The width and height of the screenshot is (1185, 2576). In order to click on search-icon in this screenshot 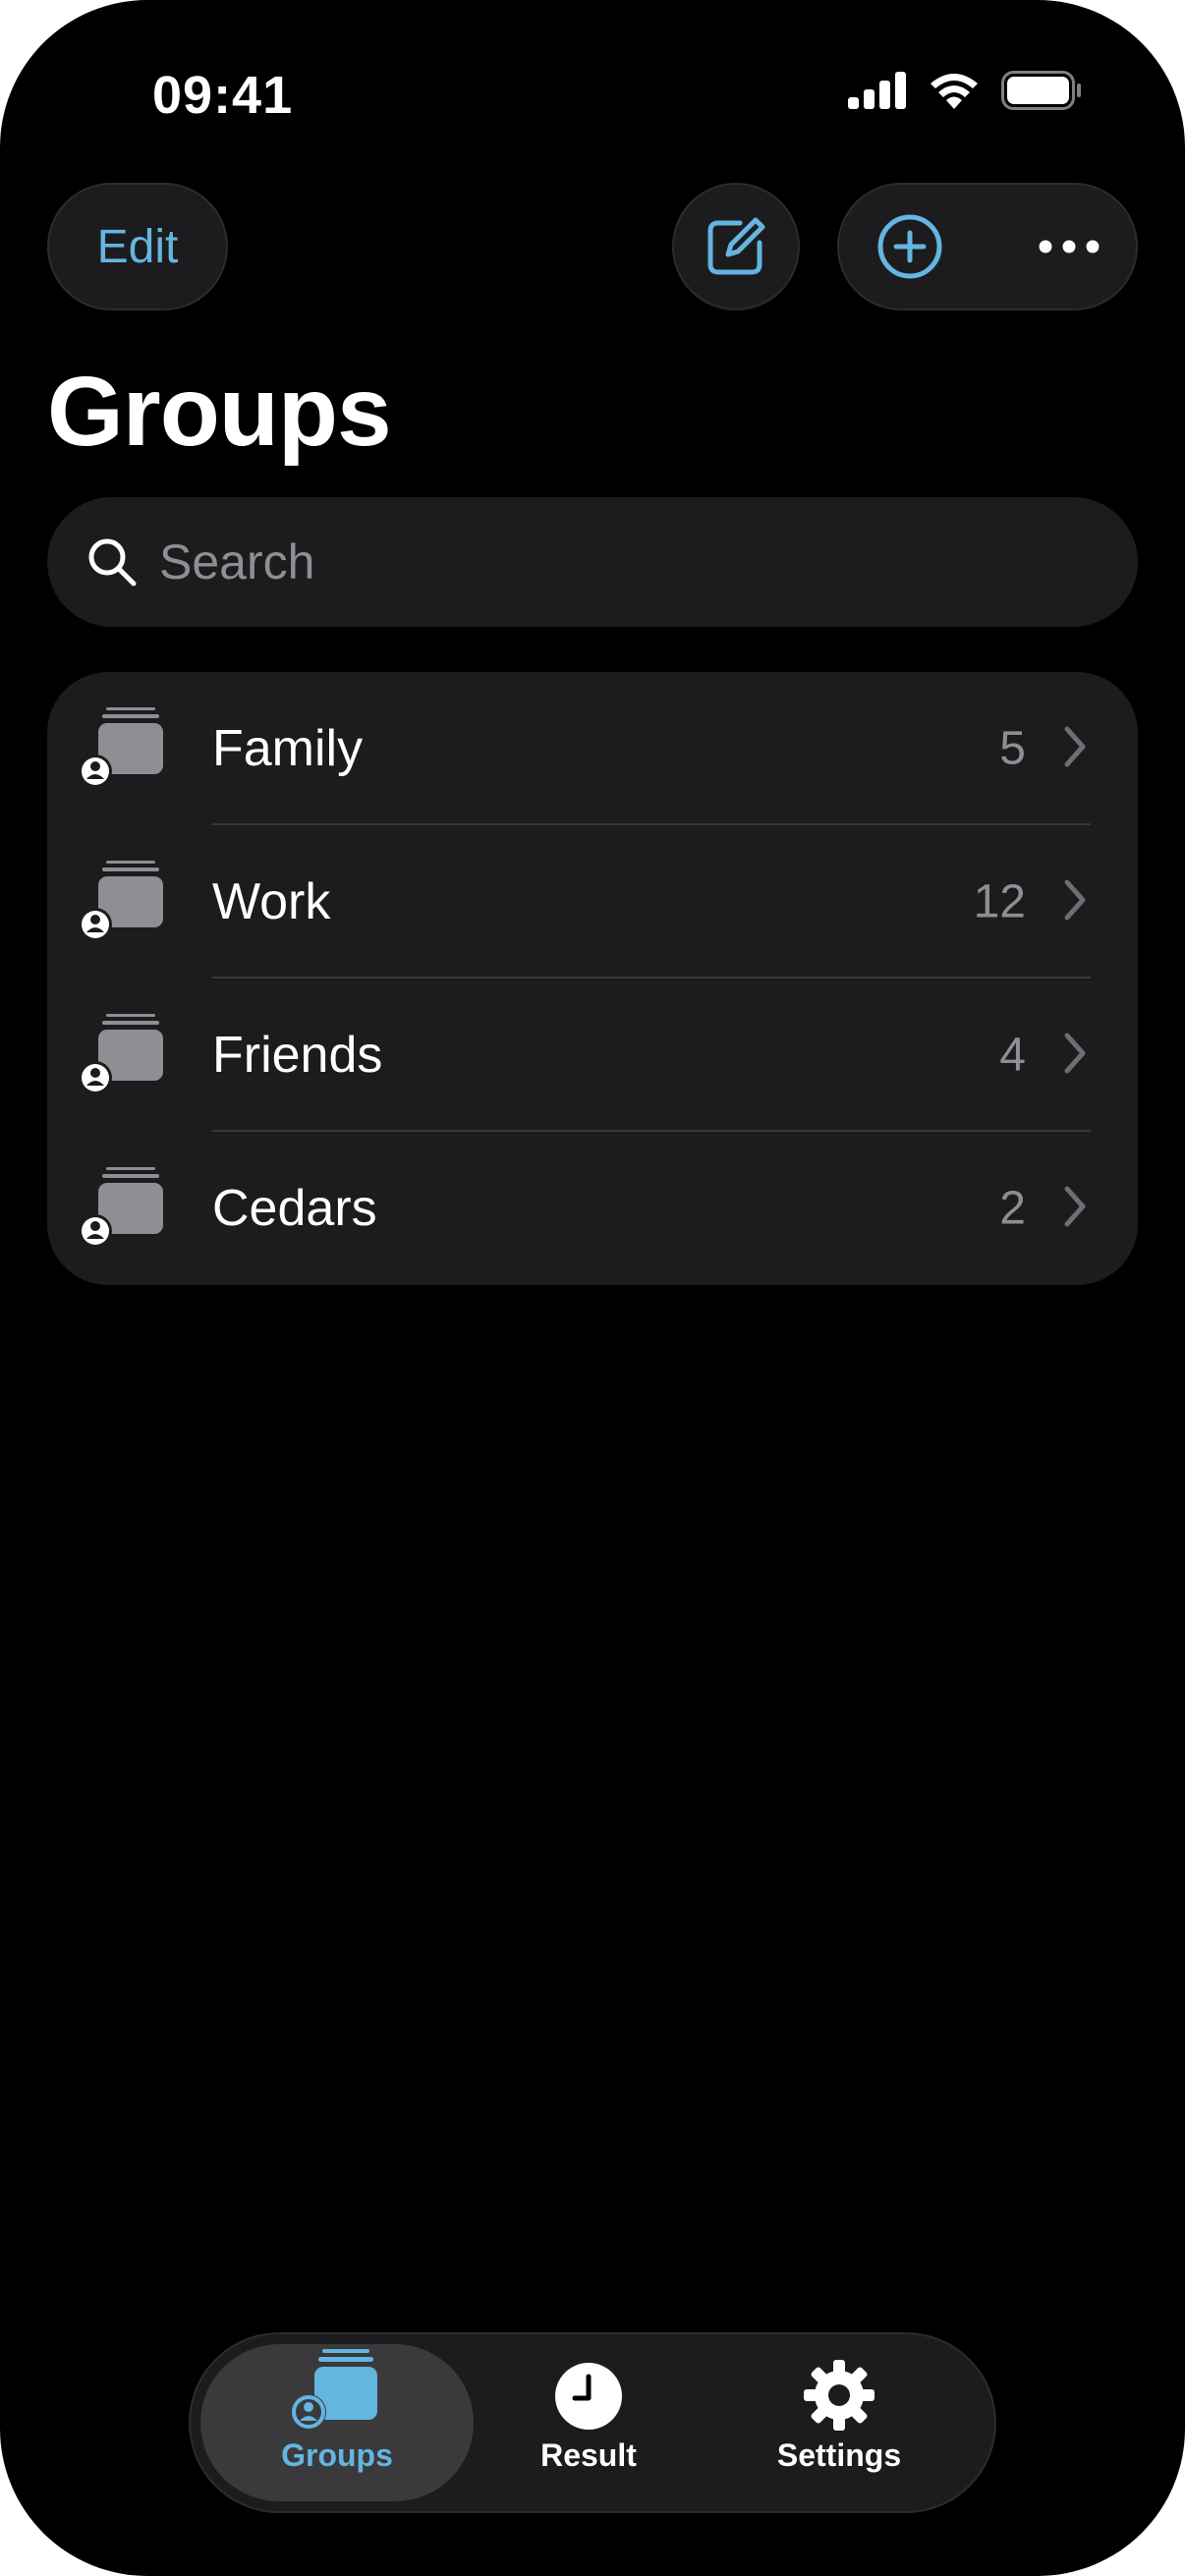, I will do `click(113, 562)`.